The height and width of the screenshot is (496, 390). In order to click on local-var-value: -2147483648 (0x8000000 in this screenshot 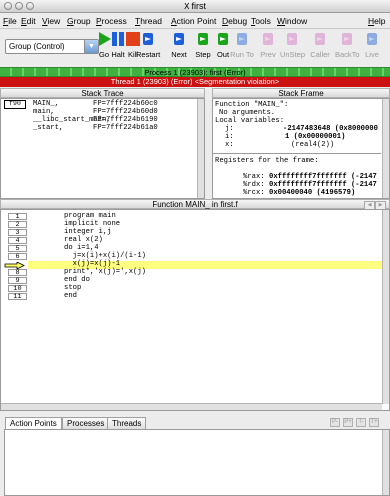, I will do `click(330, 129)`.